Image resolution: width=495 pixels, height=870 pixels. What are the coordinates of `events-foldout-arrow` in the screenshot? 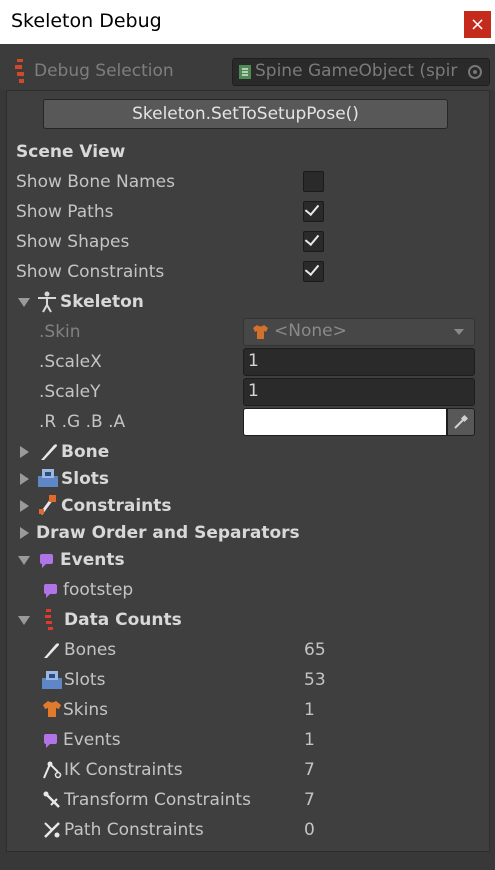 It's located at (24, 560).